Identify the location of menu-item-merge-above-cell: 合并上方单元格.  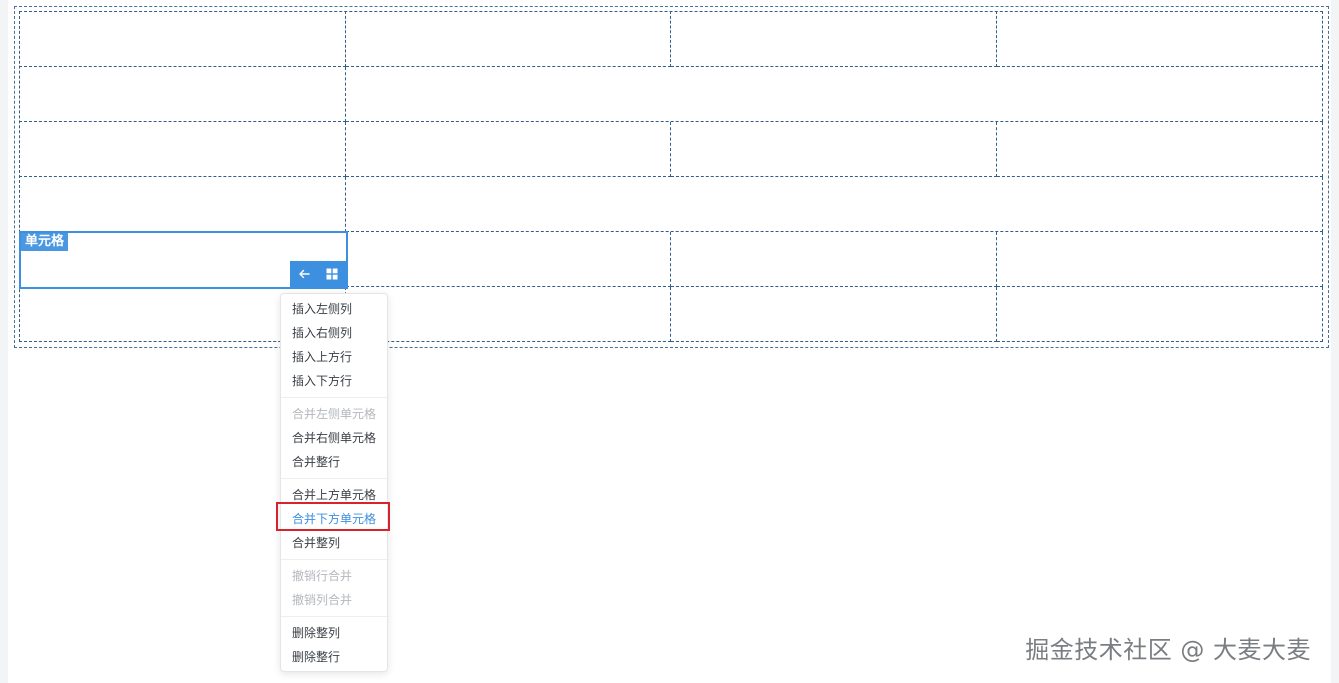
(334, 495).